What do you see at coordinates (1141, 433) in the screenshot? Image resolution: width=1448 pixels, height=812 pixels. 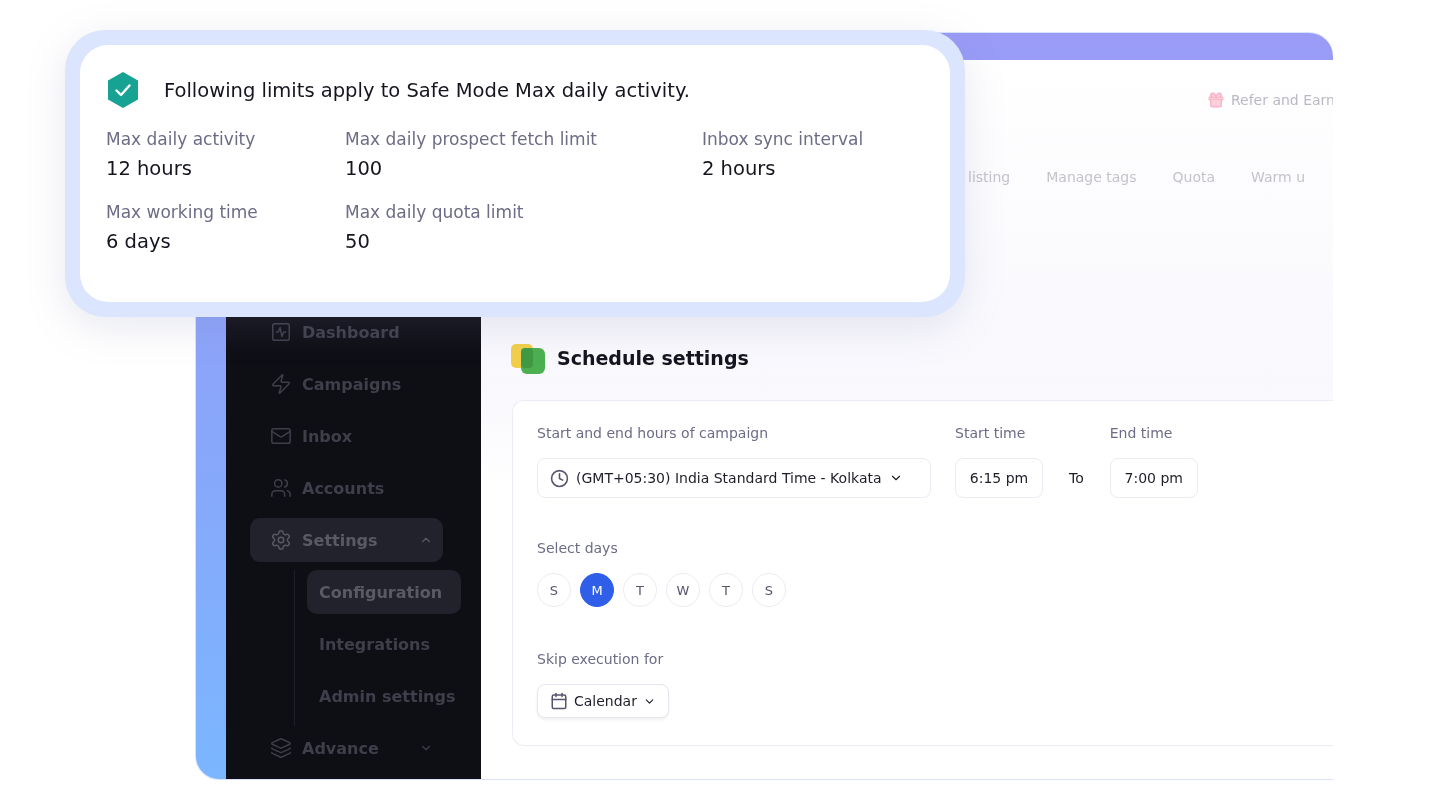 I see `field-label: End time` at bounding box center [1141, 433].